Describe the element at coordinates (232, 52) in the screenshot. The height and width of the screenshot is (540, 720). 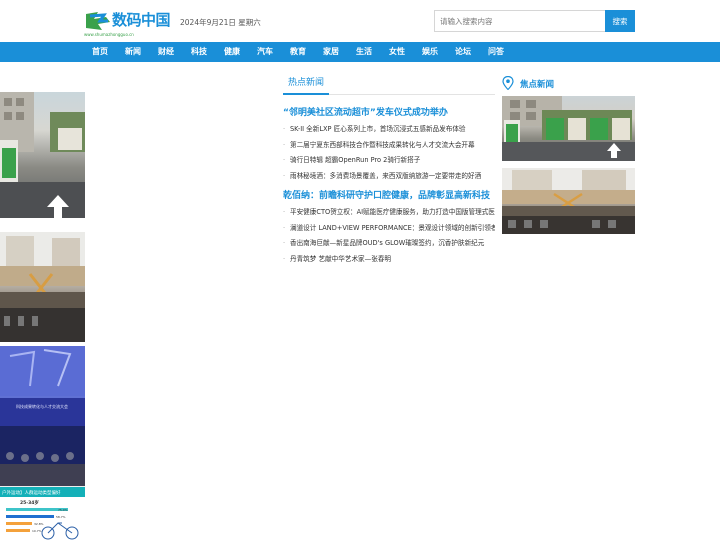
I see `nav-item-health: 健康` at that location.